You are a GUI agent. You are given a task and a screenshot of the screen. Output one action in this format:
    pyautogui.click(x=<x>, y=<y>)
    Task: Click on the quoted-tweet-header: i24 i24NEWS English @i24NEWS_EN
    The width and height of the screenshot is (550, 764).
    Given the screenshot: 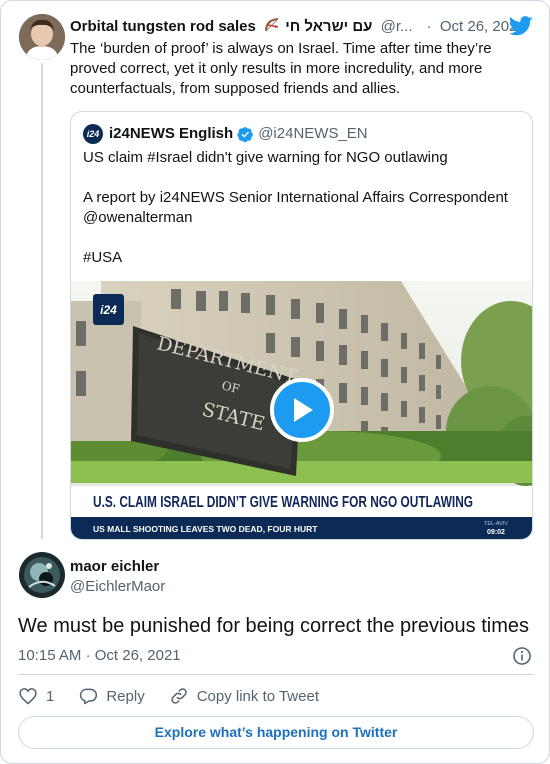 What is the action you would take?
    pyautogui.click(x=225, y=134)
    